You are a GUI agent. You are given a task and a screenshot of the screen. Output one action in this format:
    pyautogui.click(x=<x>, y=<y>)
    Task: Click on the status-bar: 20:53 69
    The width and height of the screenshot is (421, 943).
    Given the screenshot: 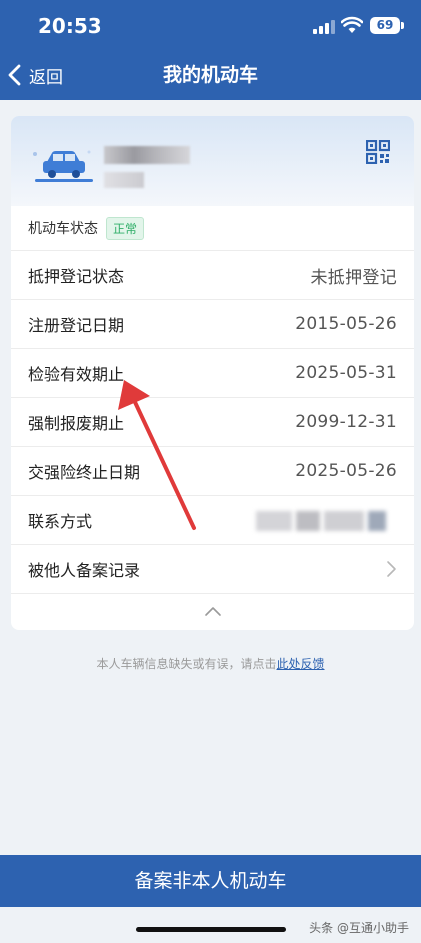 What is the action you would take?
    pyautogui.click(x=210, y=26)
    